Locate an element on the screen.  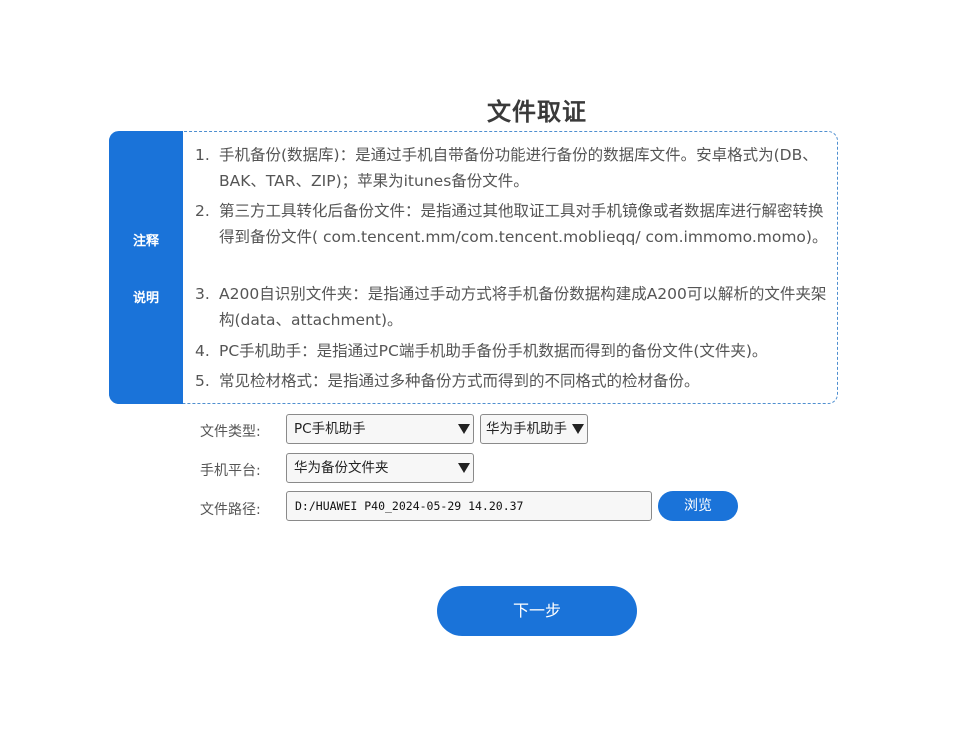
platform-value: 华为备份文件夹 is located at coordinates (341, 468).